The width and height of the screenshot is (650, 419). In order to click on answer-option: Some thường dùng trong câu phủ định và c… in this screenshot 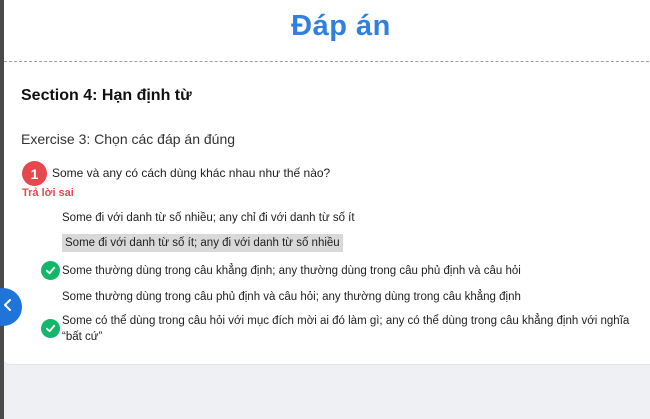, I will do `click(291, 297)`.